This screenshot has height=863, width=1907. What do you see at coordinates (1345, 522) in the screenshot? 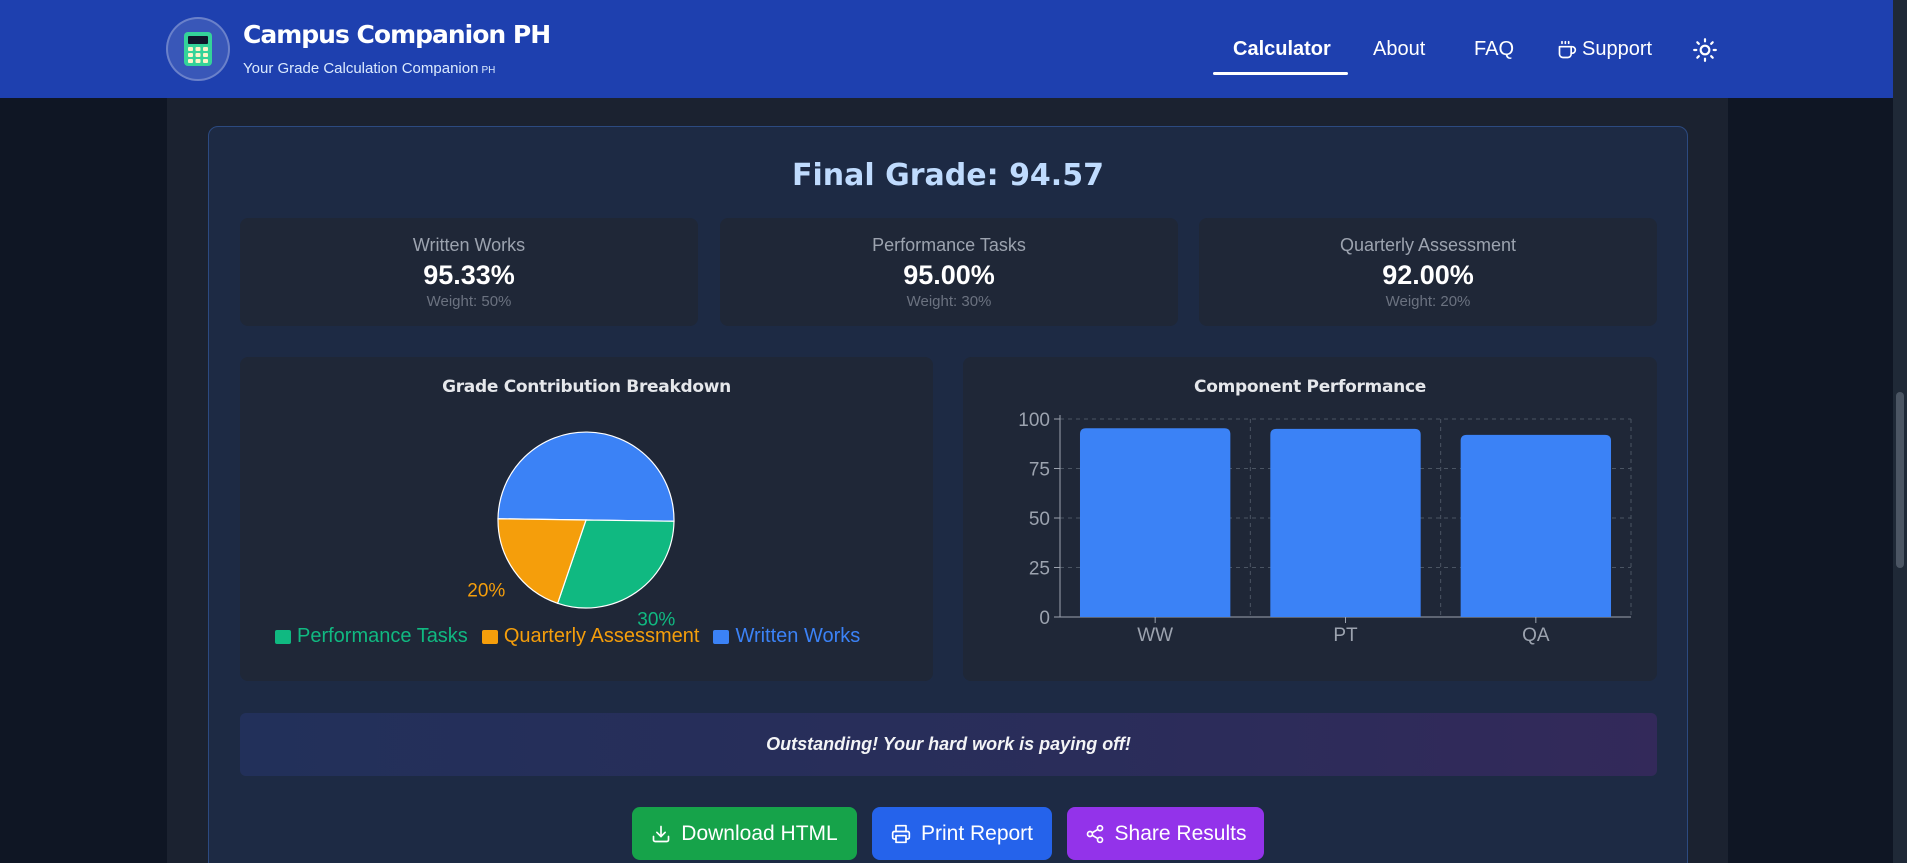
I see `bar-pt` at bounding box center [1345, 522].